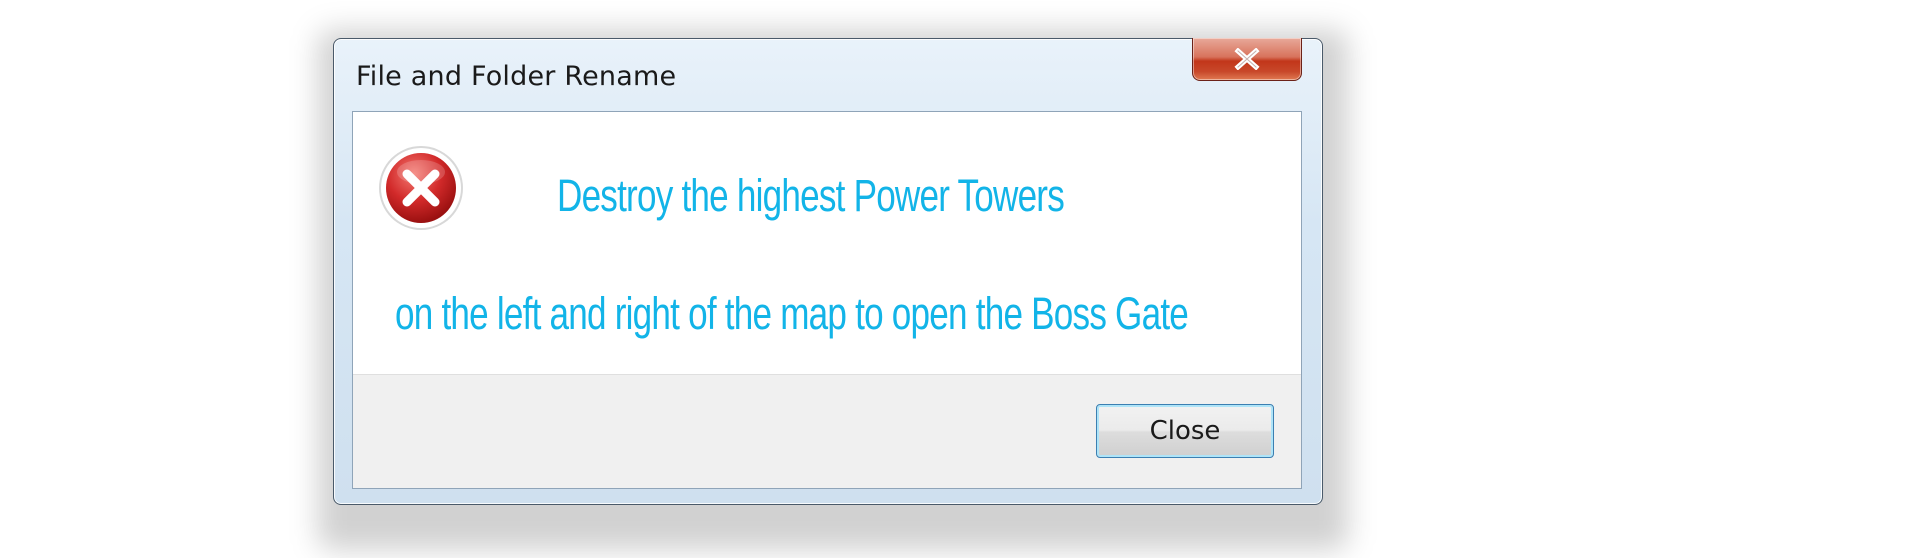 The height and width of the screenshot is (558, 1919). I want to click on title-bar: File and Folder Rename, so click(828, 74).